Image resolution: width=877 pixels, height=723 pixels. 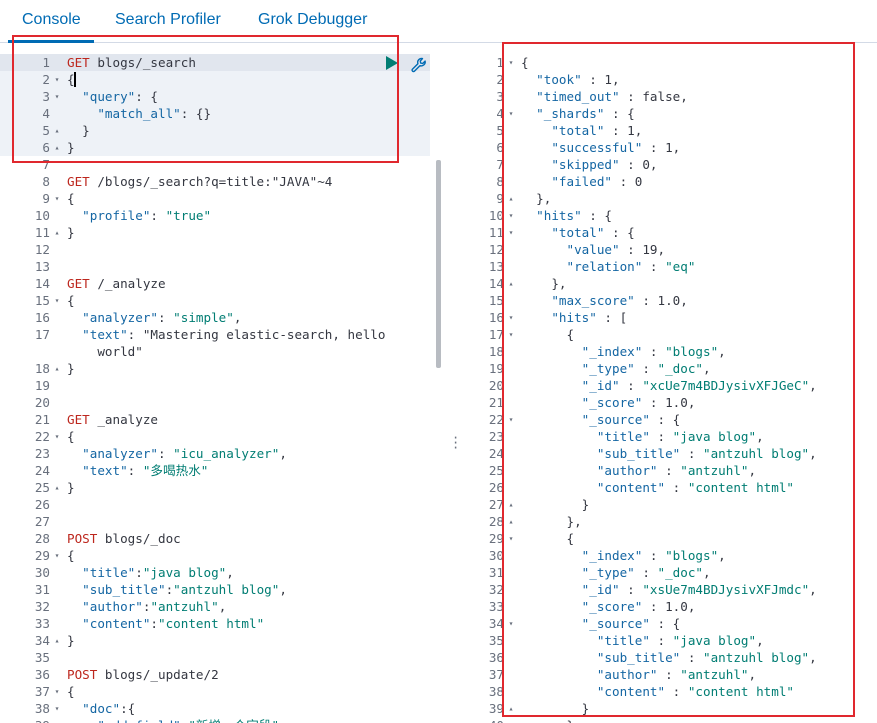 I want to click on line-number: 34, so click(x=42, y=640).